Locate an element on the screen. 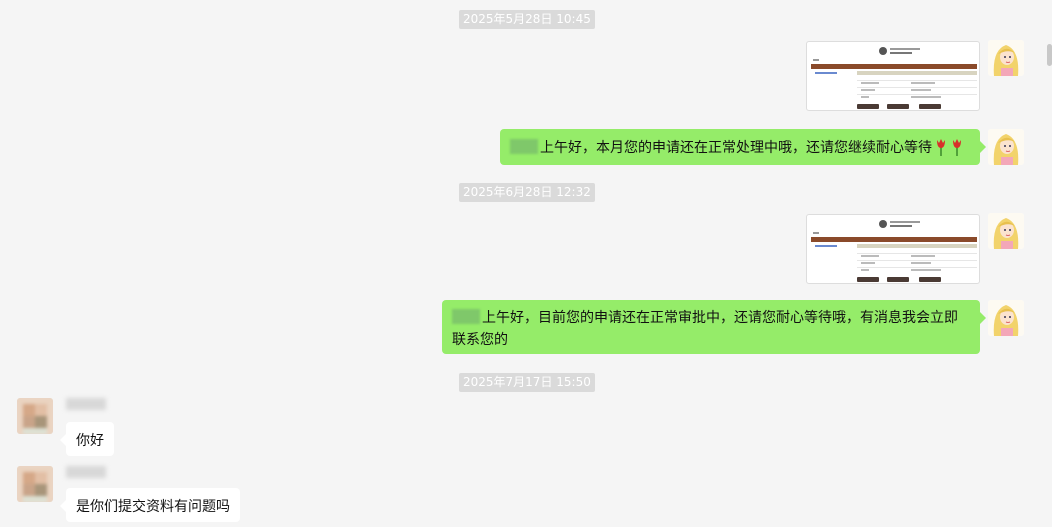 The image size is (1052, 527). message-bubble-me: 上午好，本月您的申请还在正常处理中哦，还请您继续耐心等待 is located at coordinates (743, 147).